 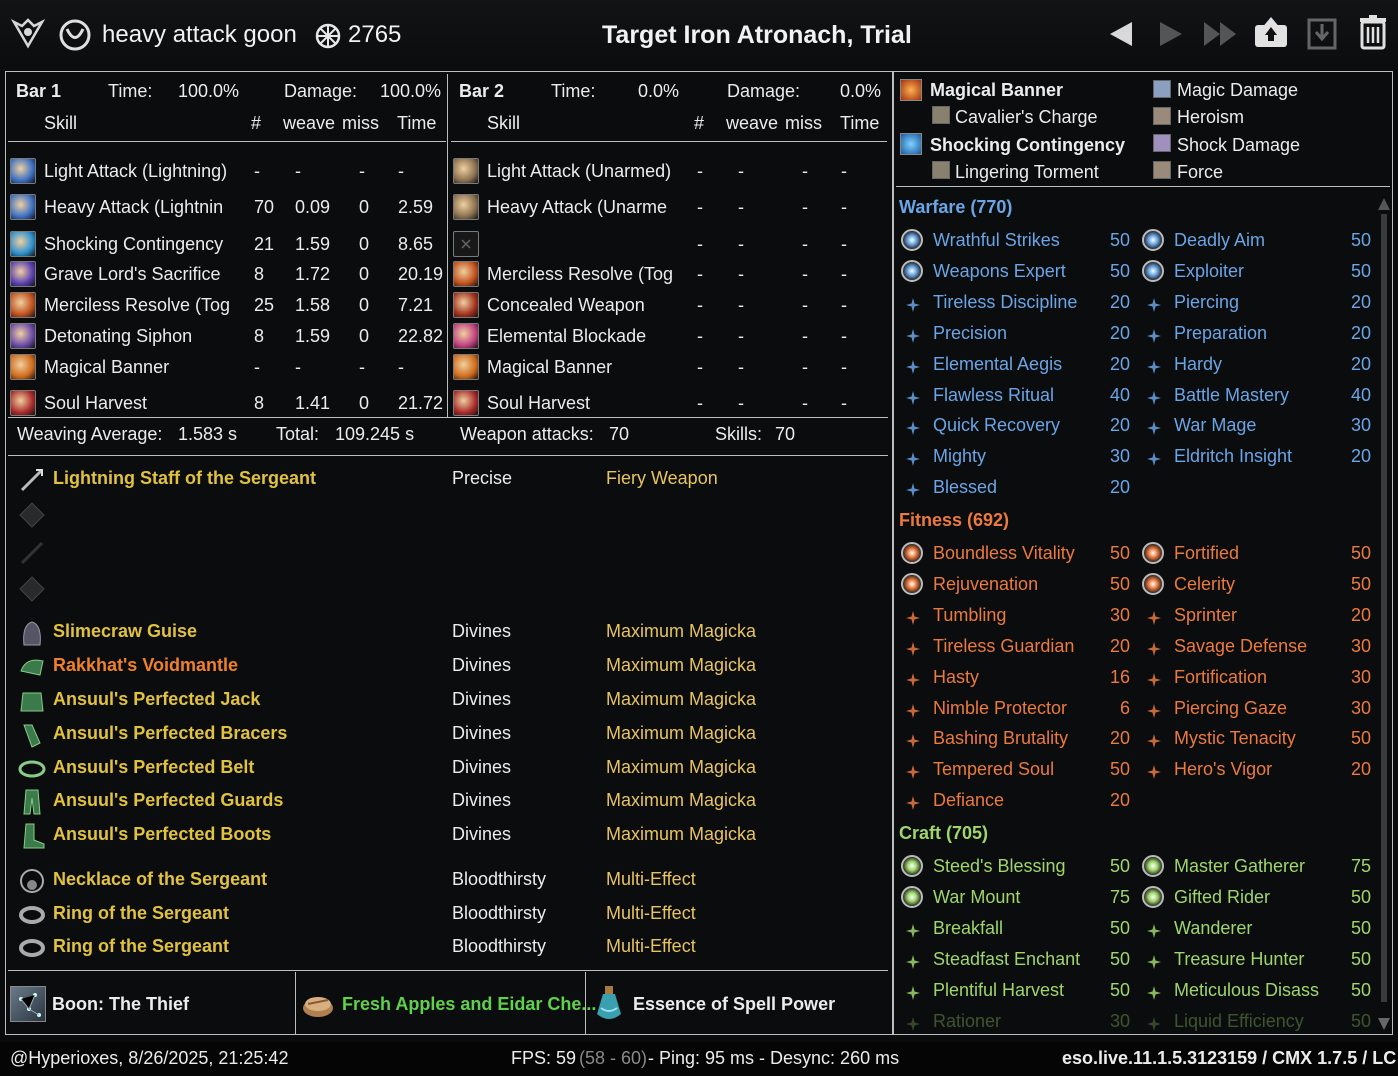 What do you see at coordinates (160, 879) in the screenshot?
I see `equipment-name: Necklace of the Sergeant` at bounding box center [160, 879].